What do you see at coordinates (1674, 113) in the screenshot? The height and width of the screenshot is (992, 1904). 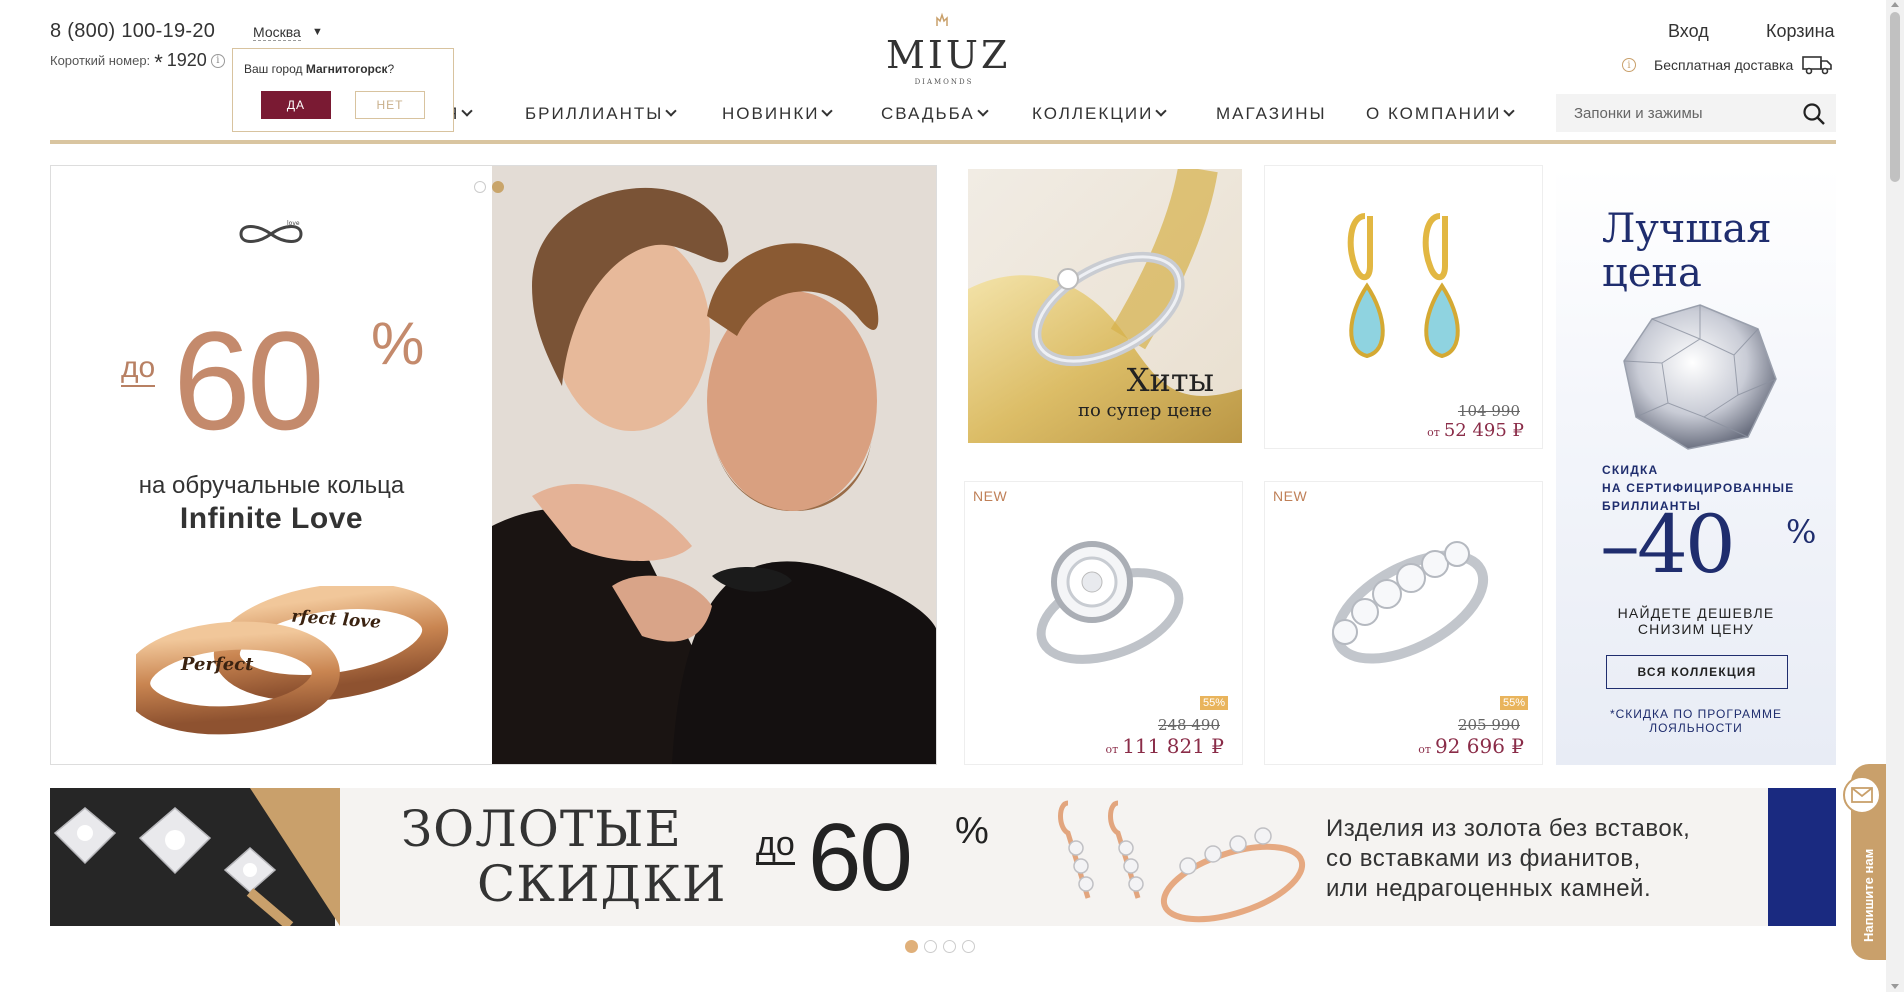 I see `search-input` at bounding box center [1674, 113].